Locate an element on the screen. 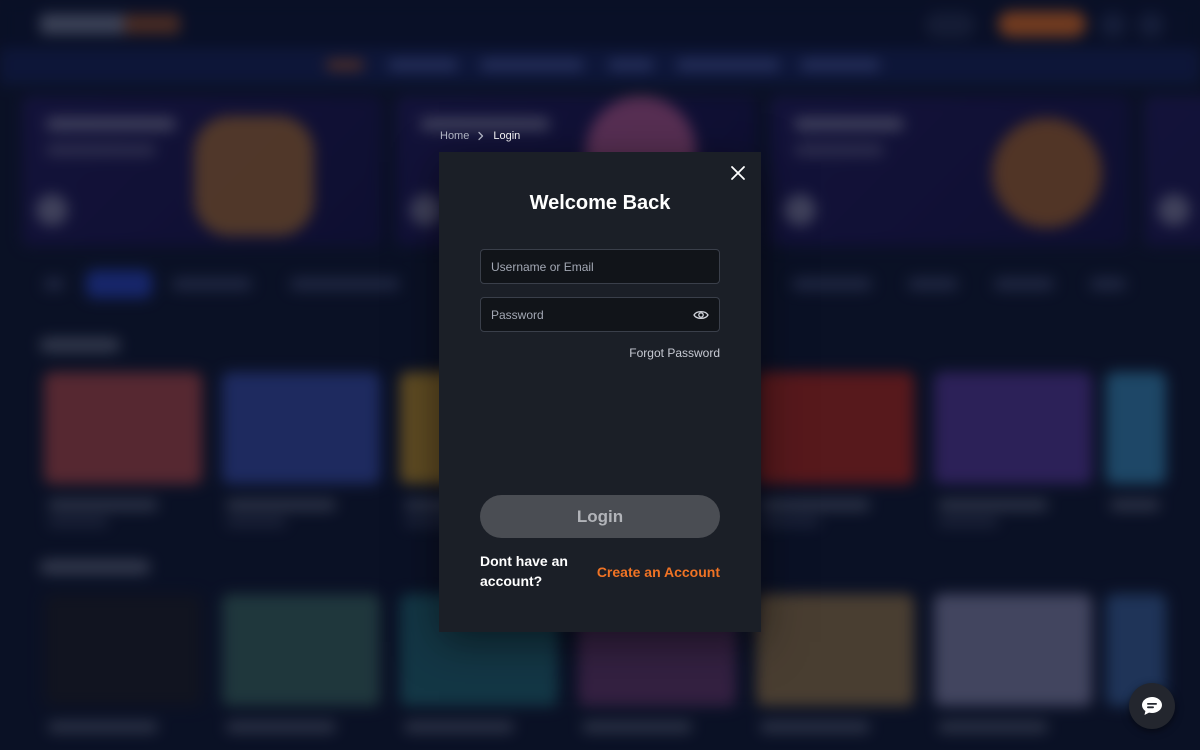 This screenshot has width=1200, height=750. password-field is located at coordinates (600, 314).